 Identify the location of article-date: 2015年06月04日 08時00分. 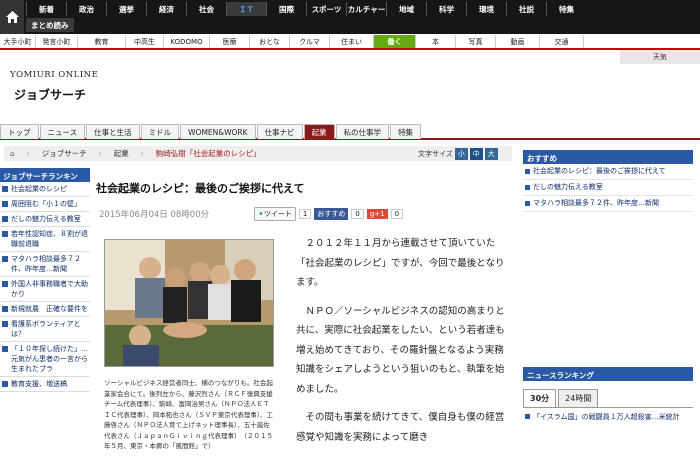
(154, 215).